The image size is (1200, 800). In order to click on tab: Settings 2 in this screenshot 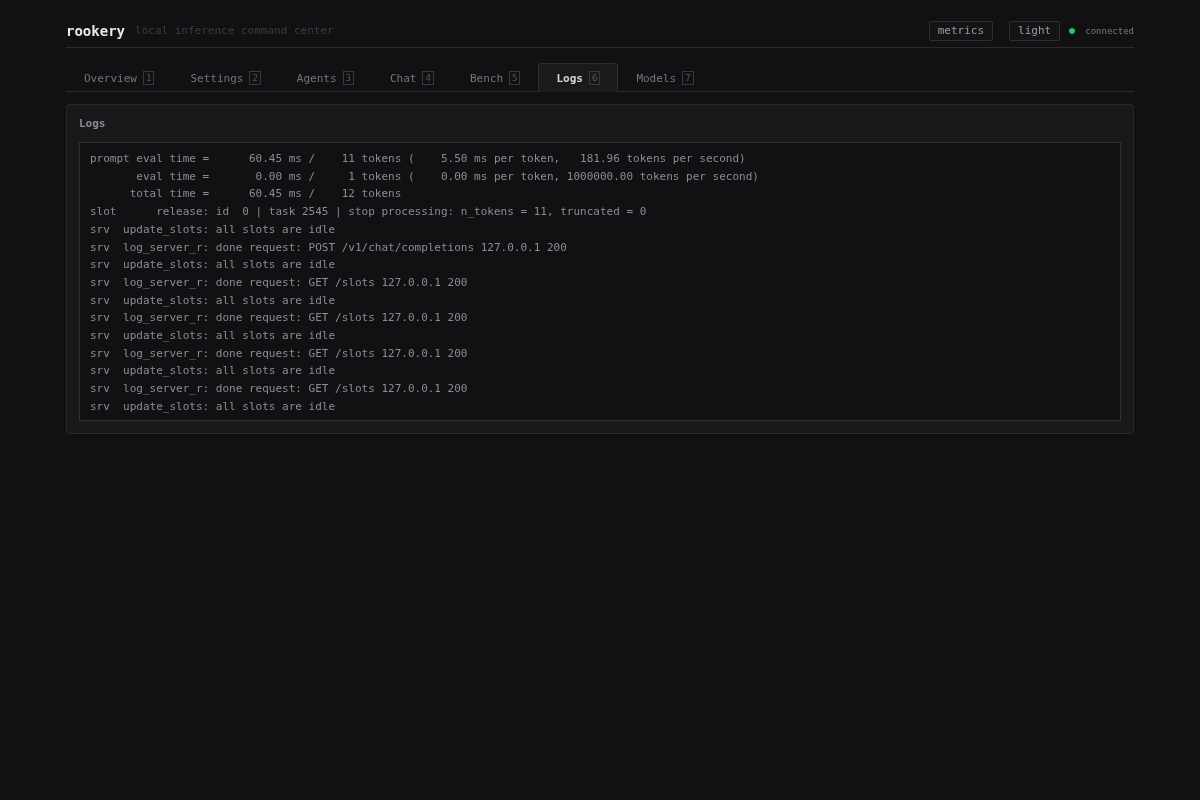, I will do `click(225, 77)`.